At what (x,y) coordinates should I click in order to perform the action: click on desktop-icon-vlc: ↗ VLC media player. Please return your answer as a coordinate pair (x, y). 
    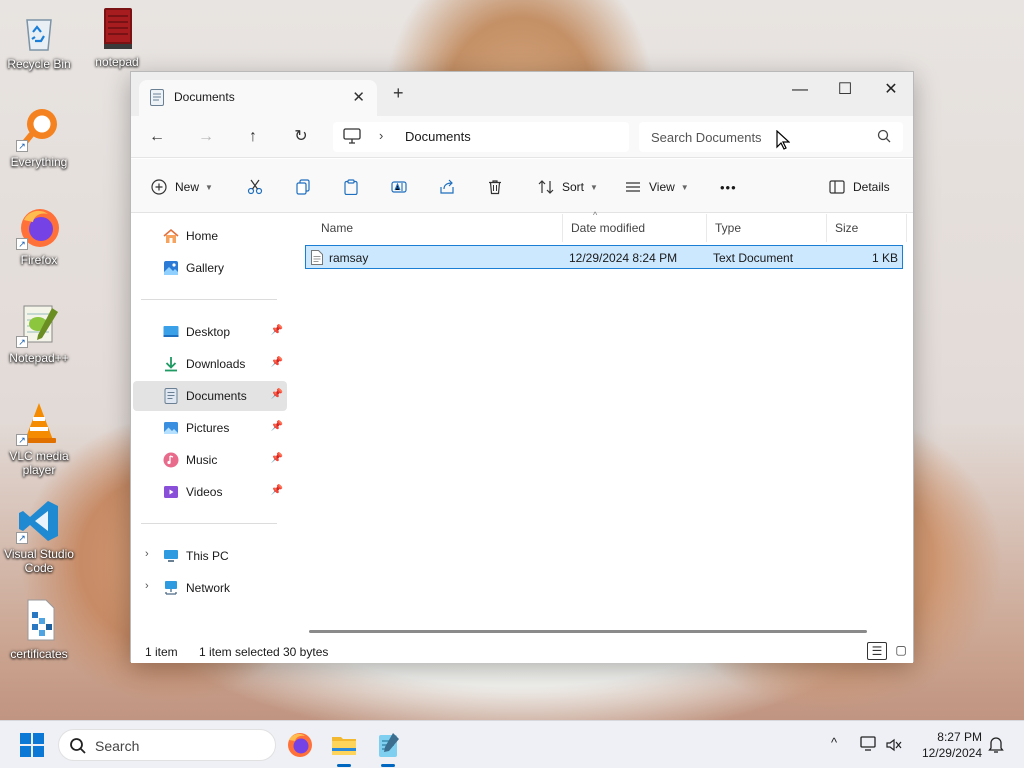
    Looking at the image, I should click on (39, 438).